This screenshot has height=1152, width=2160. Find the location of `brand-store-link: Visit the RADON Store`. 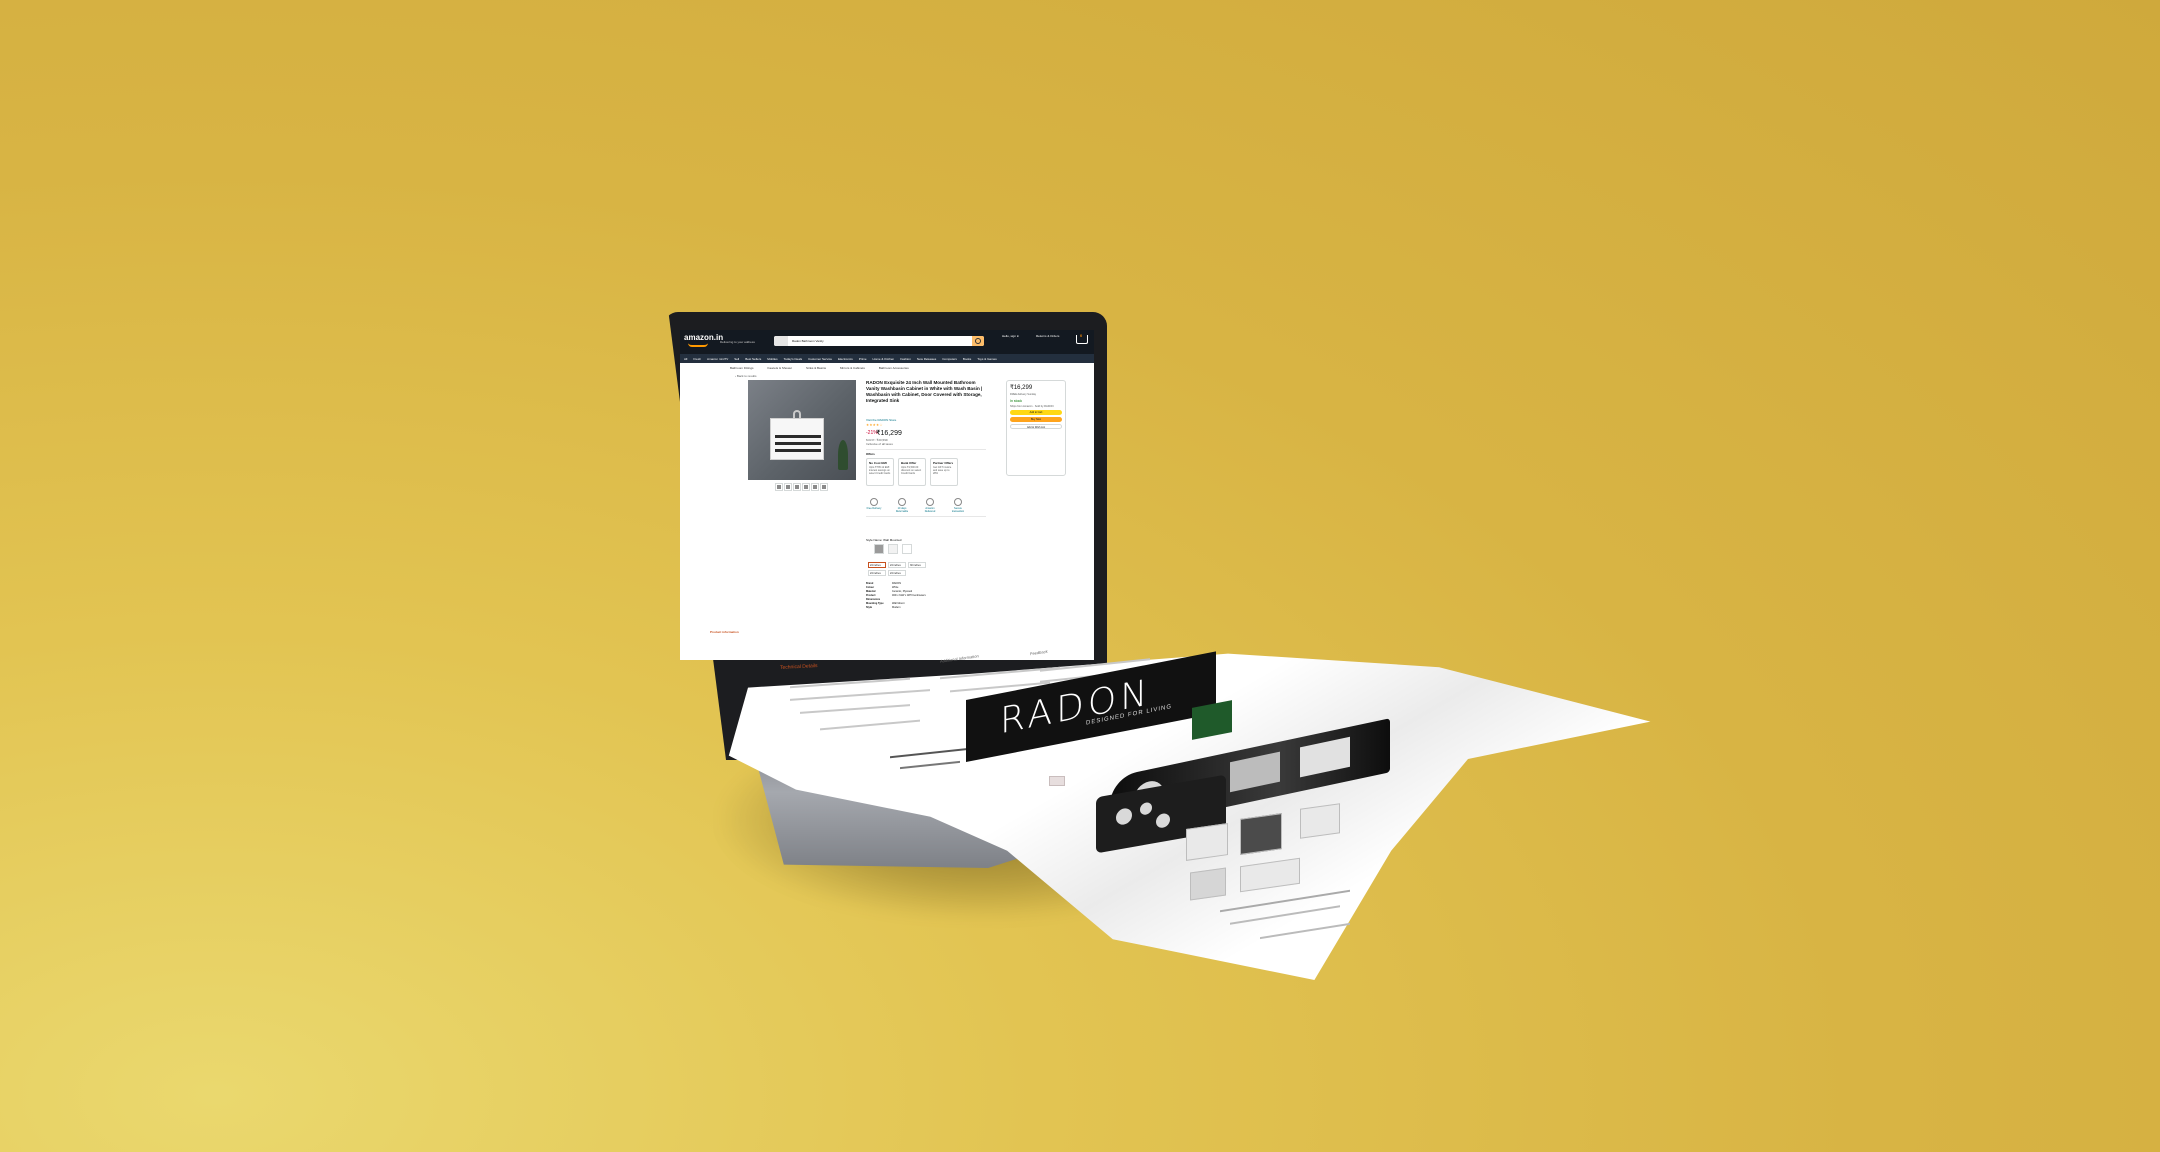

brand-store-link: Visit the RADON Store is located at coordinates (881, 420).